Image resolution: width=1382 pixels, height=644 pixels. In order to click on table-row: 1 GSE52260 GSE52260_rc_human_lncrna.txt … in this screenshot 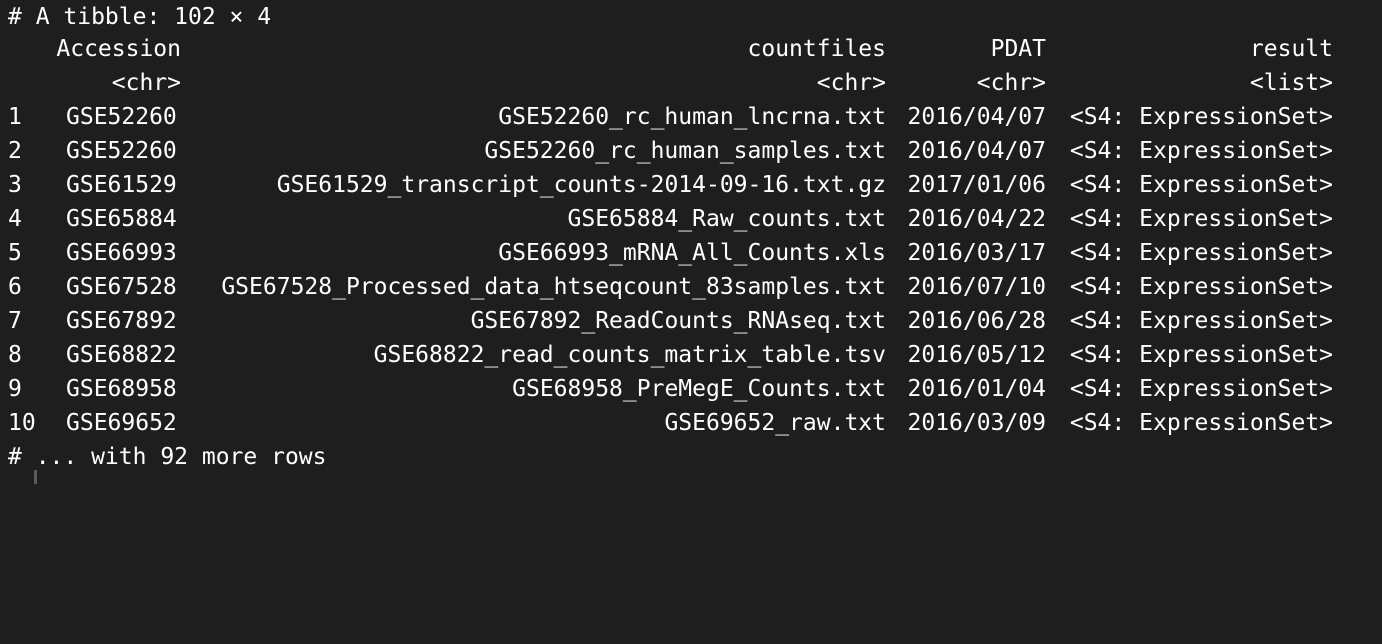, I will do `click(691, 117)`.